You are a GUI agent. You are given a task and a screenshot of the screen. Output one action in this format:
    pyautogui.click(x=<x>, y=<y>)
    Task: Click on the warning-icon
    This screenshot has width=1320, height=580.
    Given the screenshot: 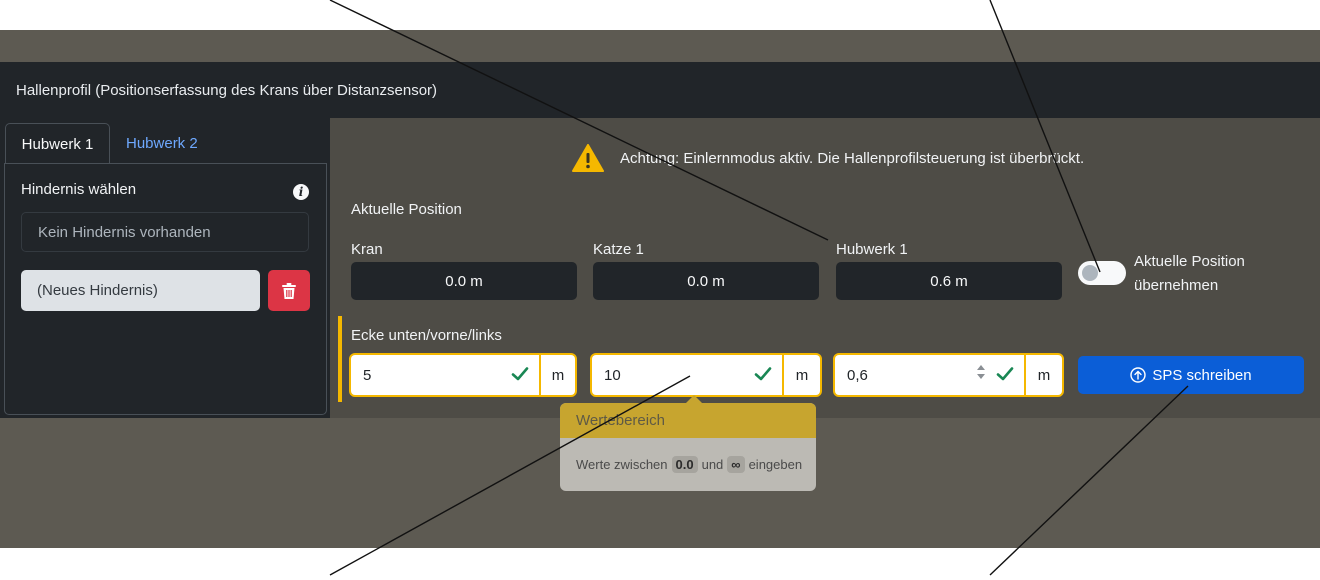 What is the action you would take?
    pyautogui.click(x=588, y=158)
    